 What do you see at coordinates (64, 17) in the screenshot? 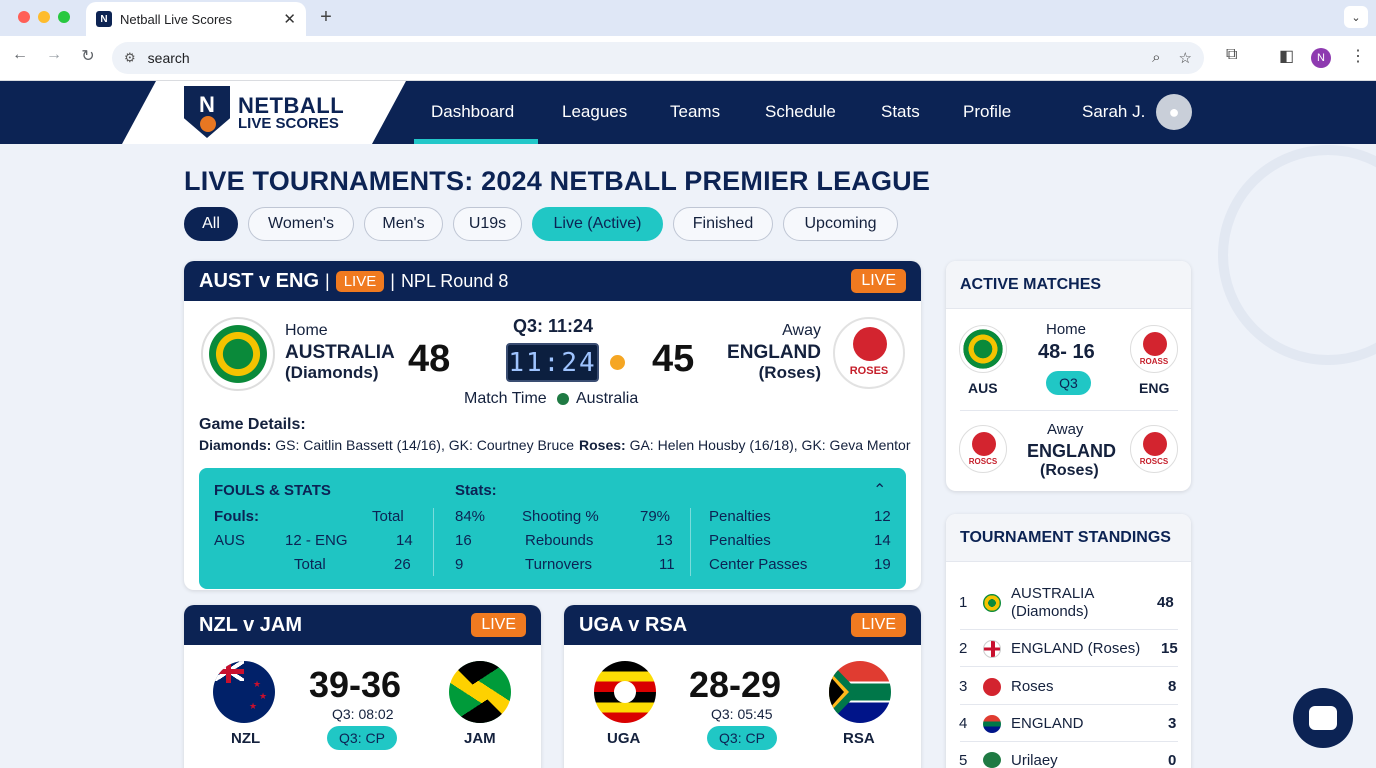
I see `window-maximize-button` at bounding box center [64, 17].